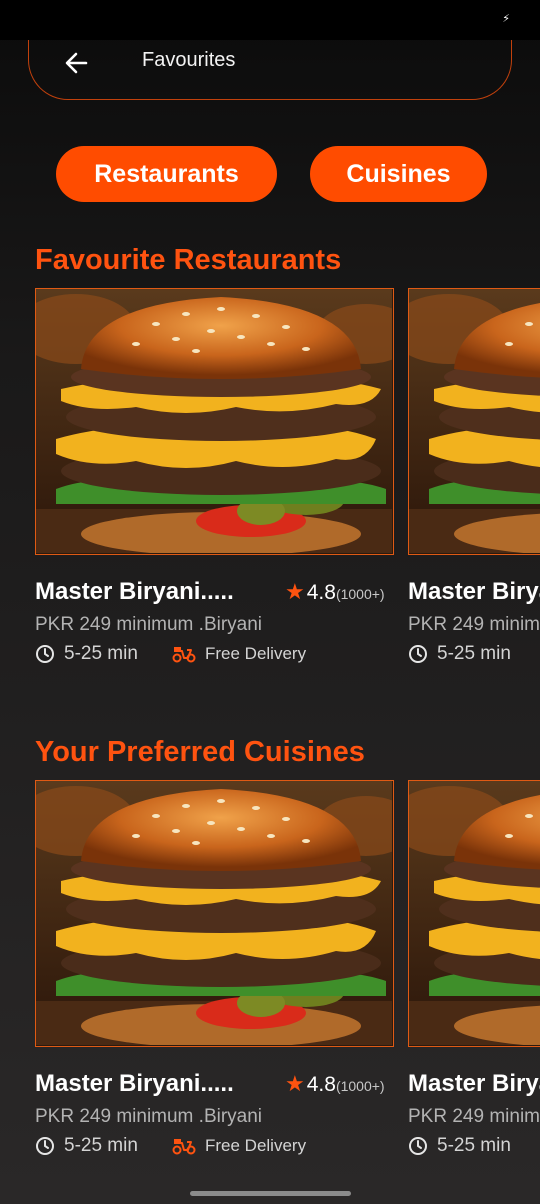  Describe the element at coordinates (270, 20) in the screenshot. I see `status-bar: ⚡` at that location.